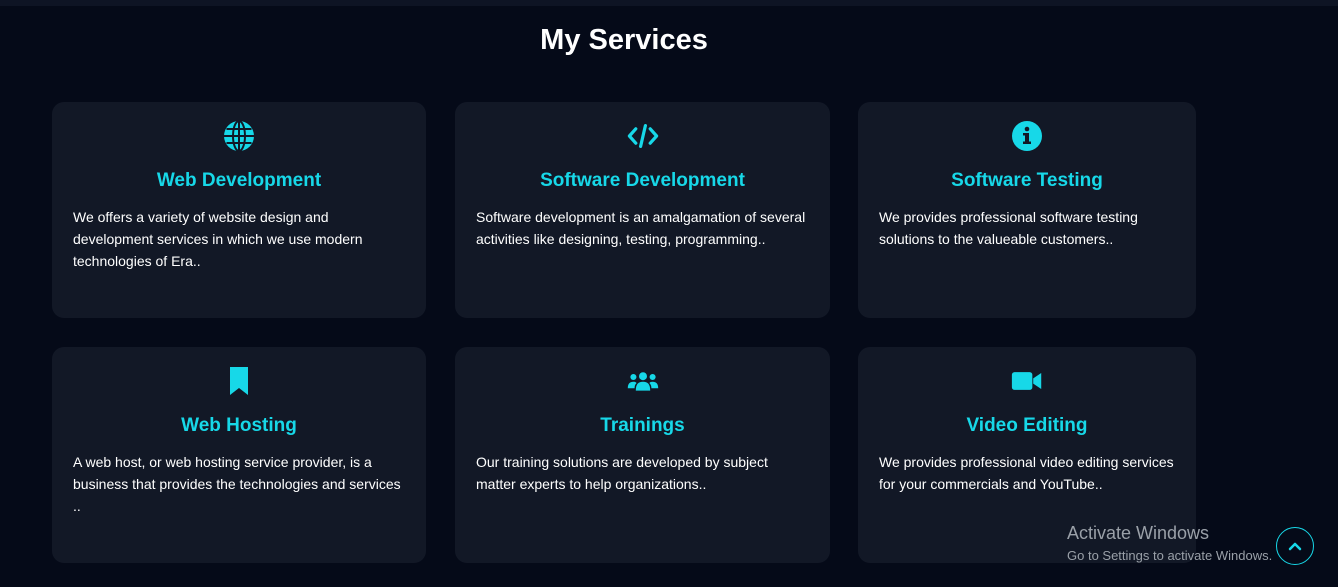  Describe the element at coordinates (1170, 555) in the screenshot. I see `watermark-subtitle: Go to Settings to activate Windows.` at that location.